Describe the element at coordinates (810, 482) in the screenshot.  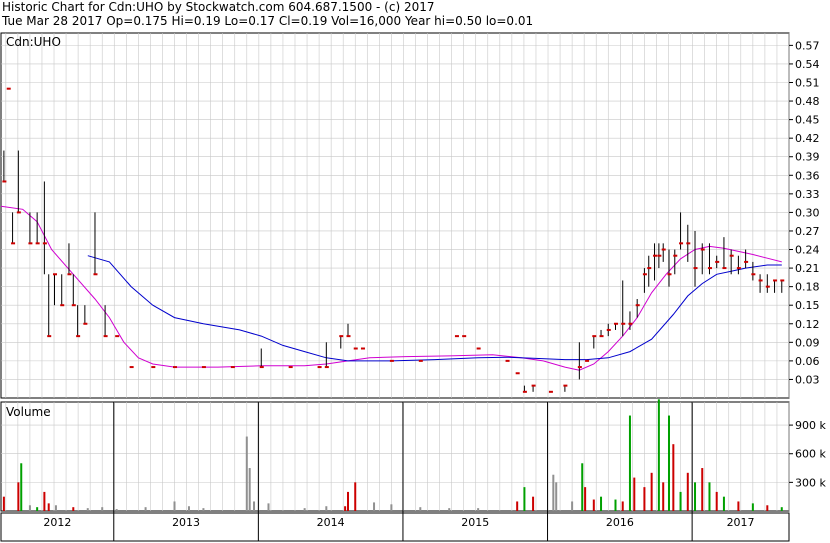
I see `volume-y-tick-label: 300 k` at that location.